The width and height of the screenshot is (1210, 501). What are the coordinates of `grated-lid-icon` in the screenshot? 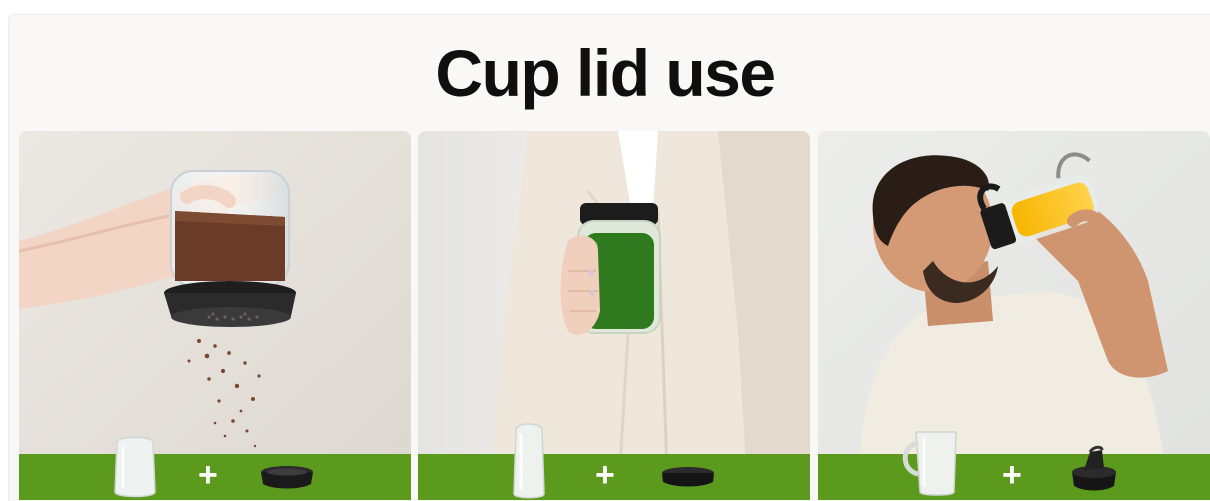 It's located at (287, 477).